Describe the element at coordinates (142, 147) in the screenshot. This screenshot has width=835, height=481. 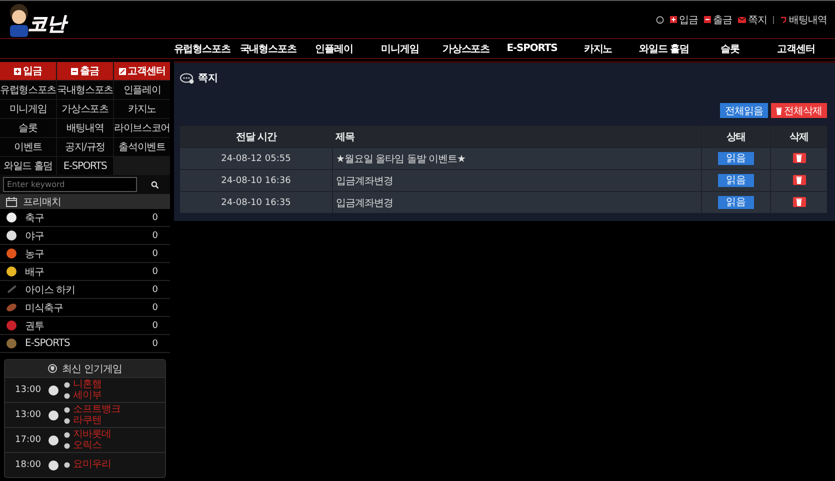
I see `sidebar-menu-item: 출석이벤트` at that location.